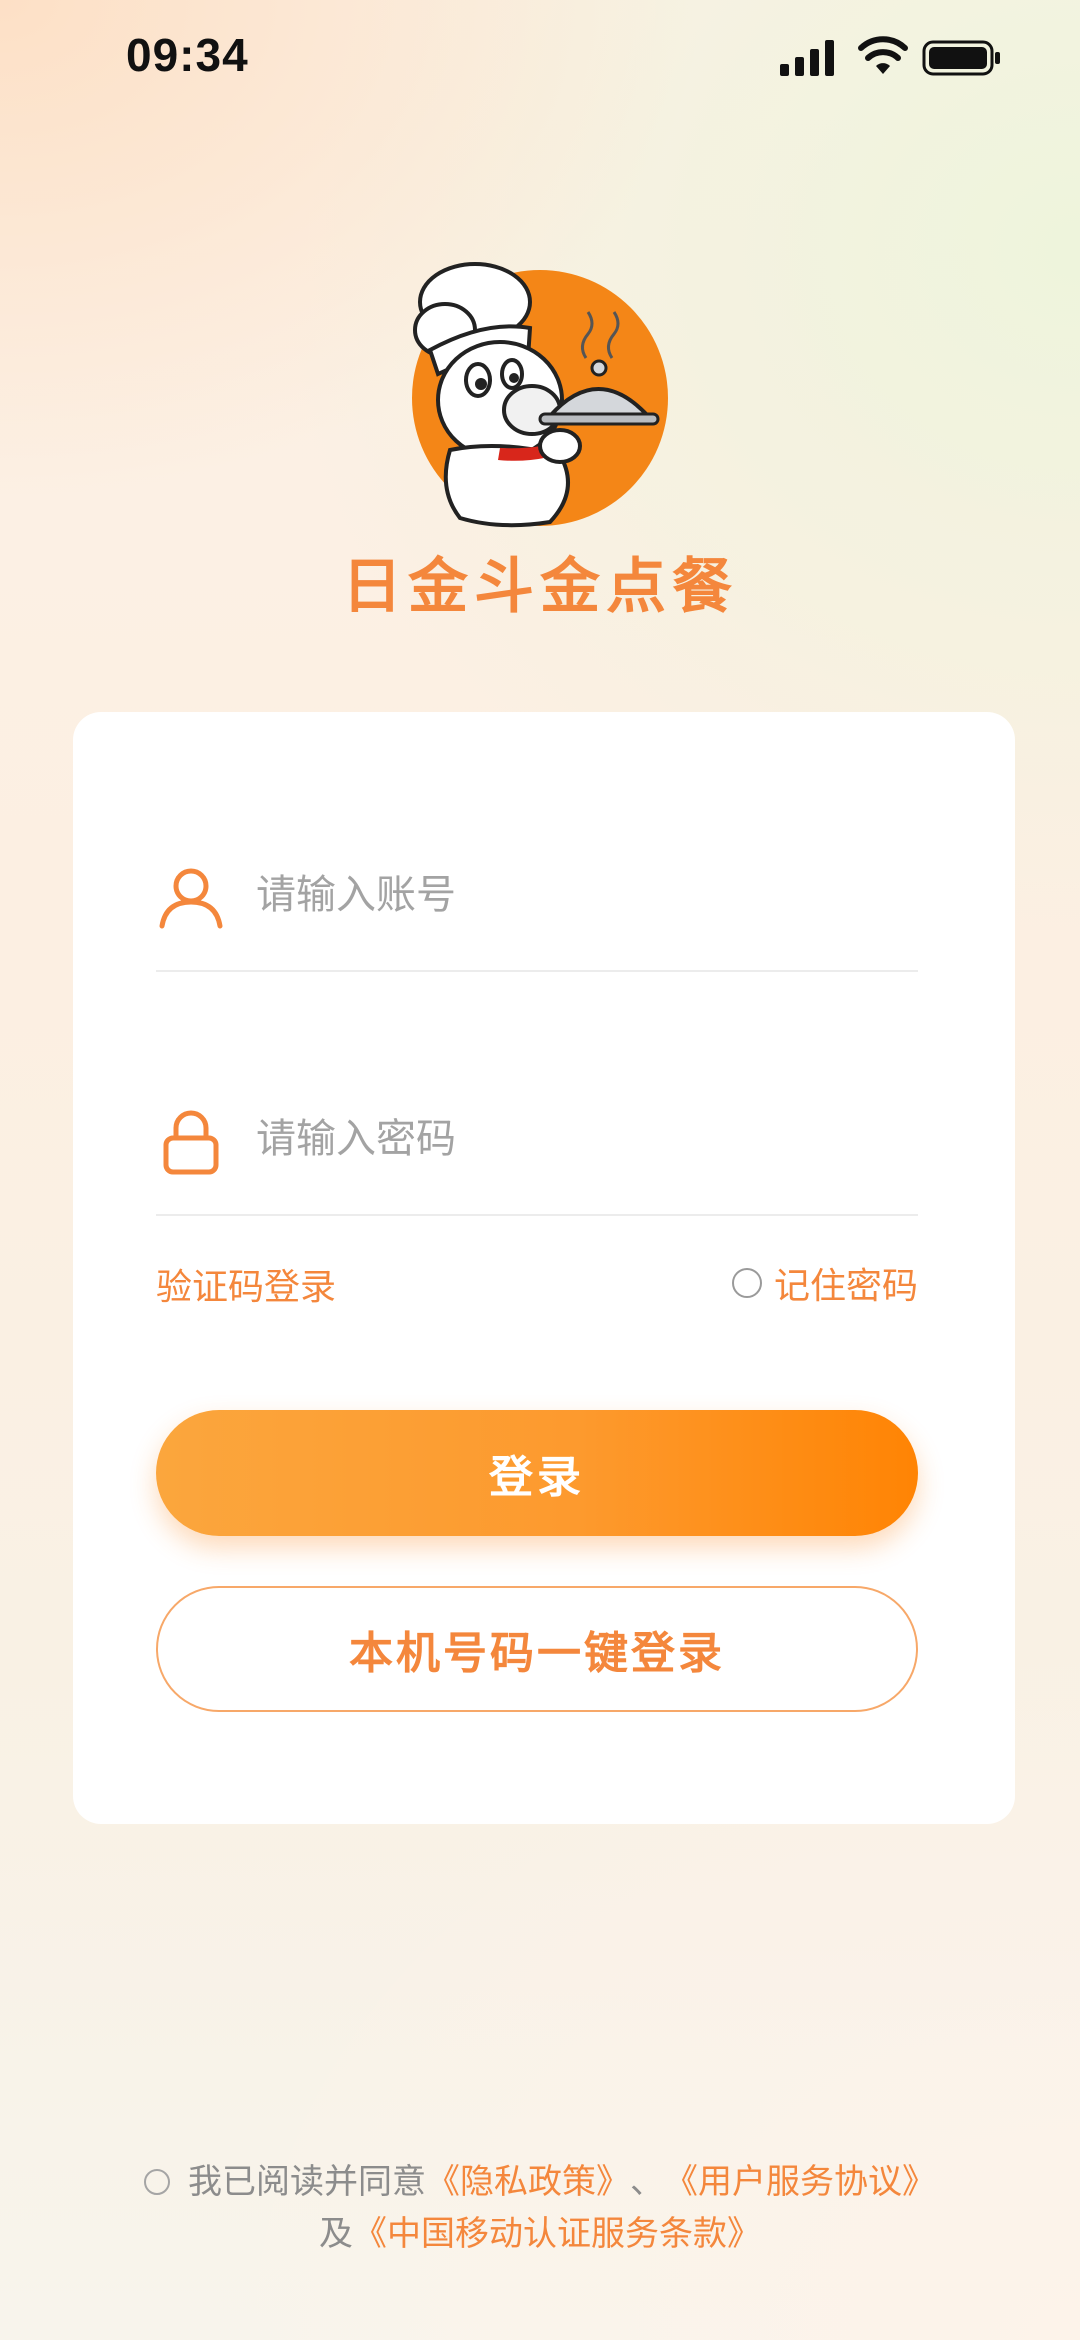 This screenshot has width=1080, height=2340. I want to click on agreement-line-1: 我已阅读并同意 《隐私政策》 、 《用户服务协议》, so click(540, 2182).